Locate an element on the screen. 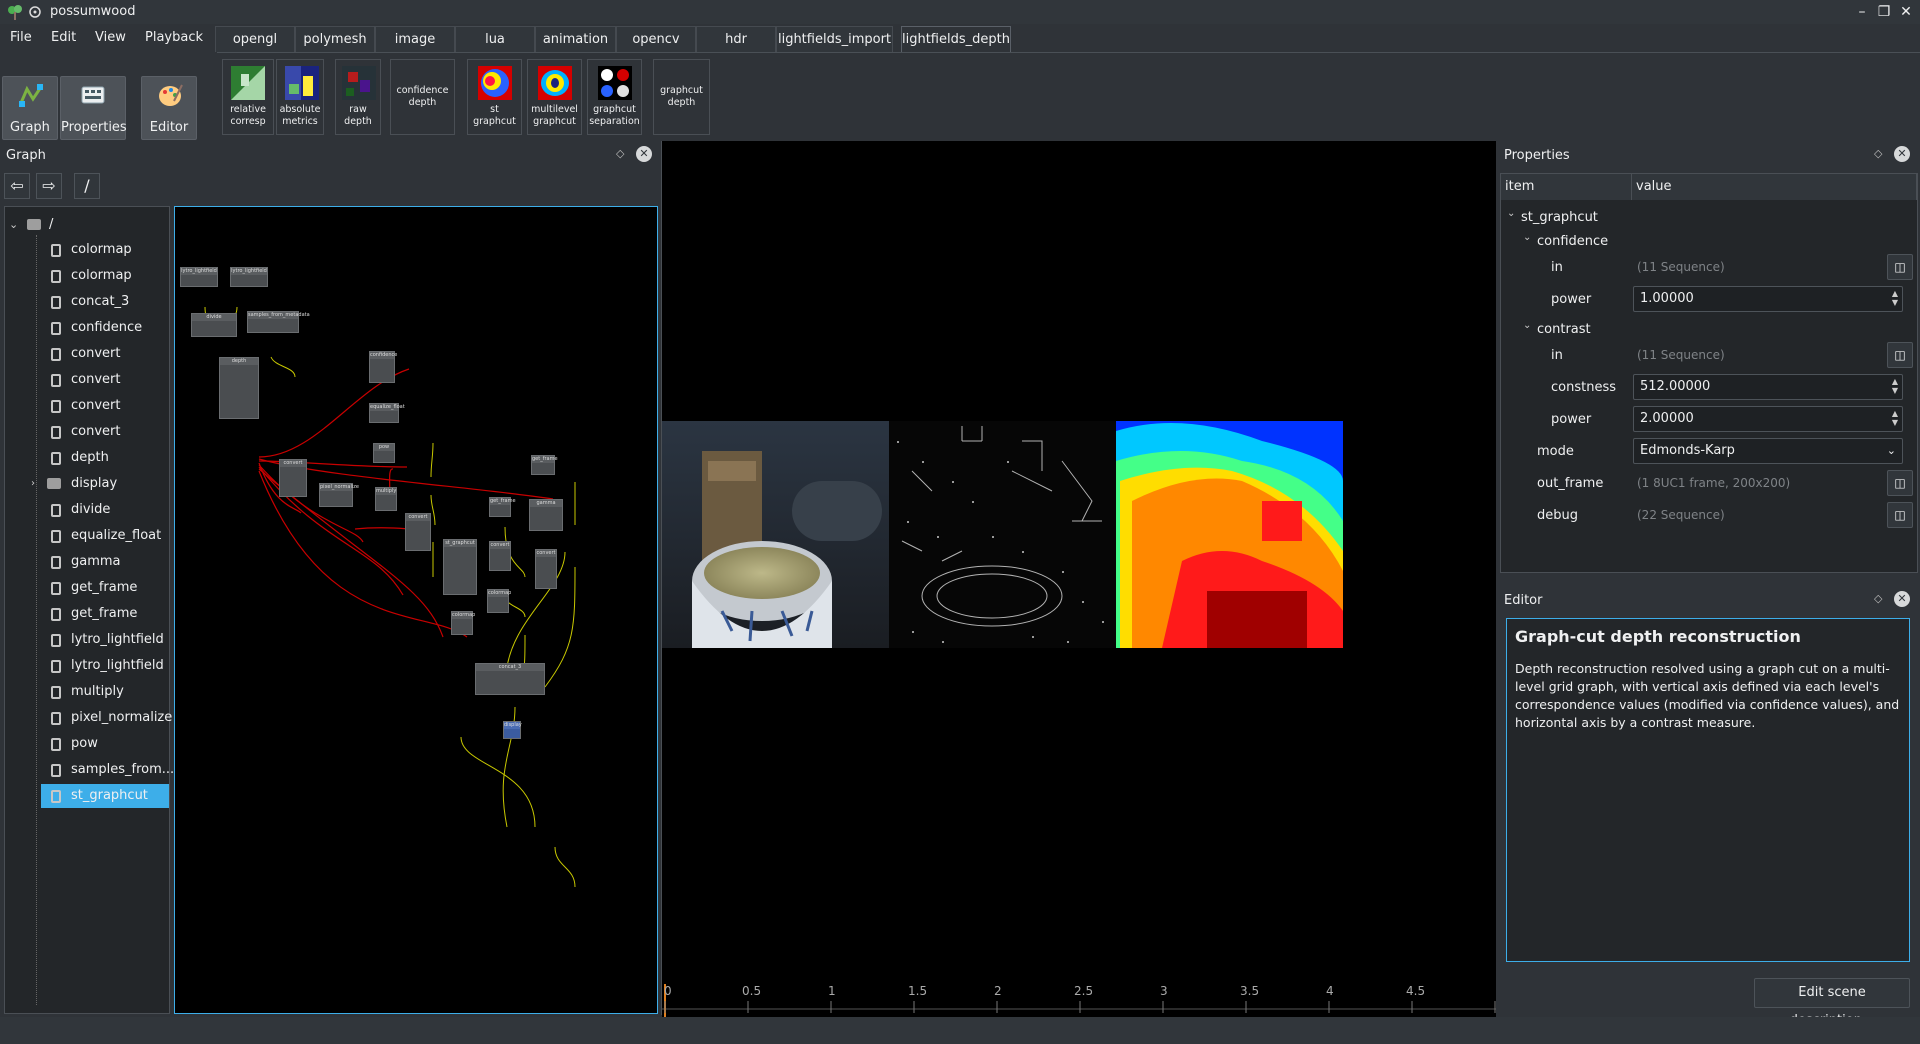 The height and width of the screenshot is (1044, 1920). graphcut-separation-tool: graphcut separation is located at coordinates (614, 97).